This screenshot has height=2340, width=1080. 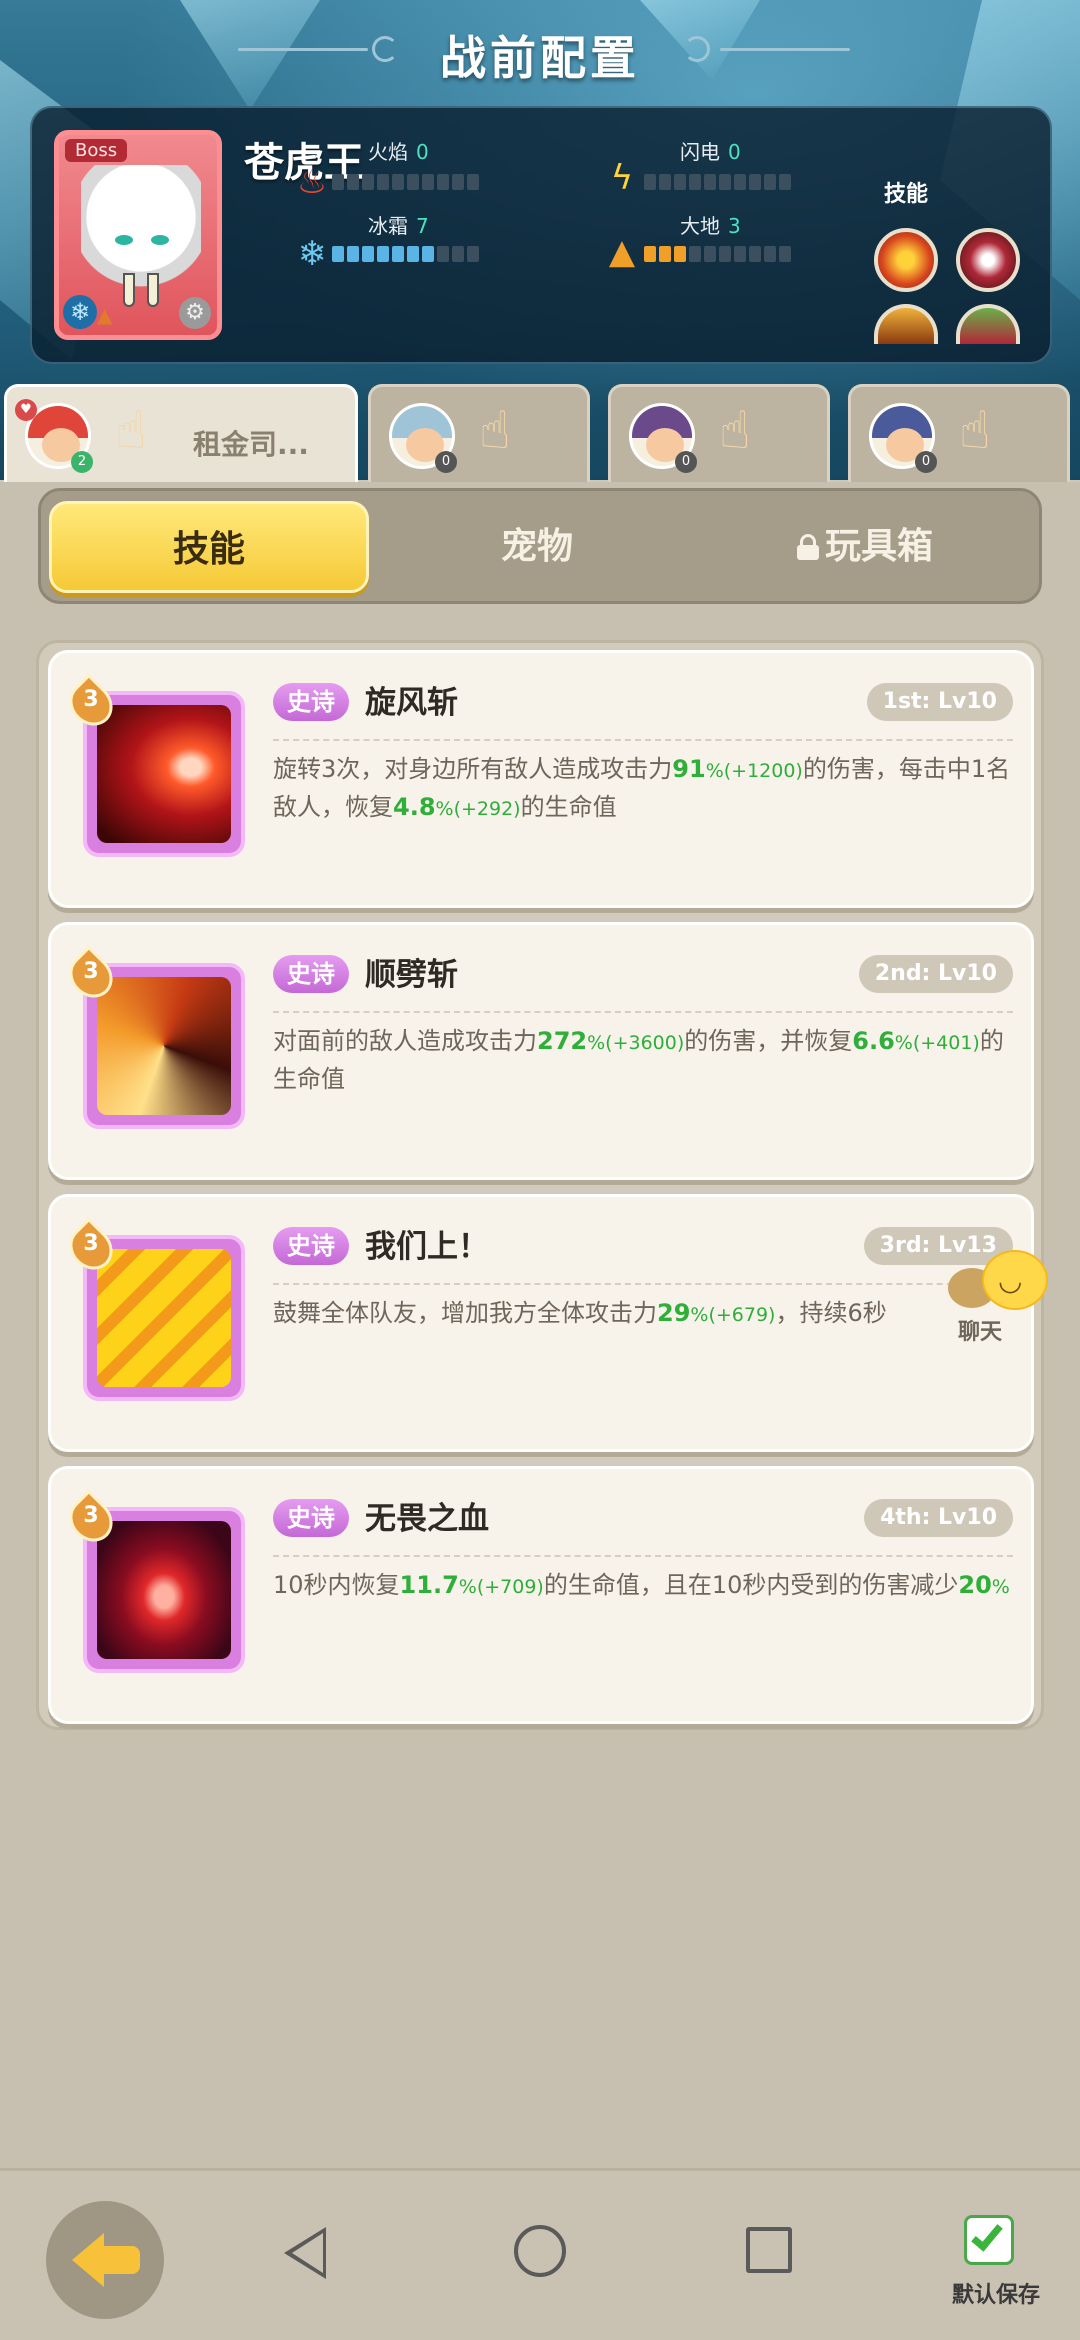 I want to click on hero-tab-4: 0 ☝, so click(x=959, y=434).